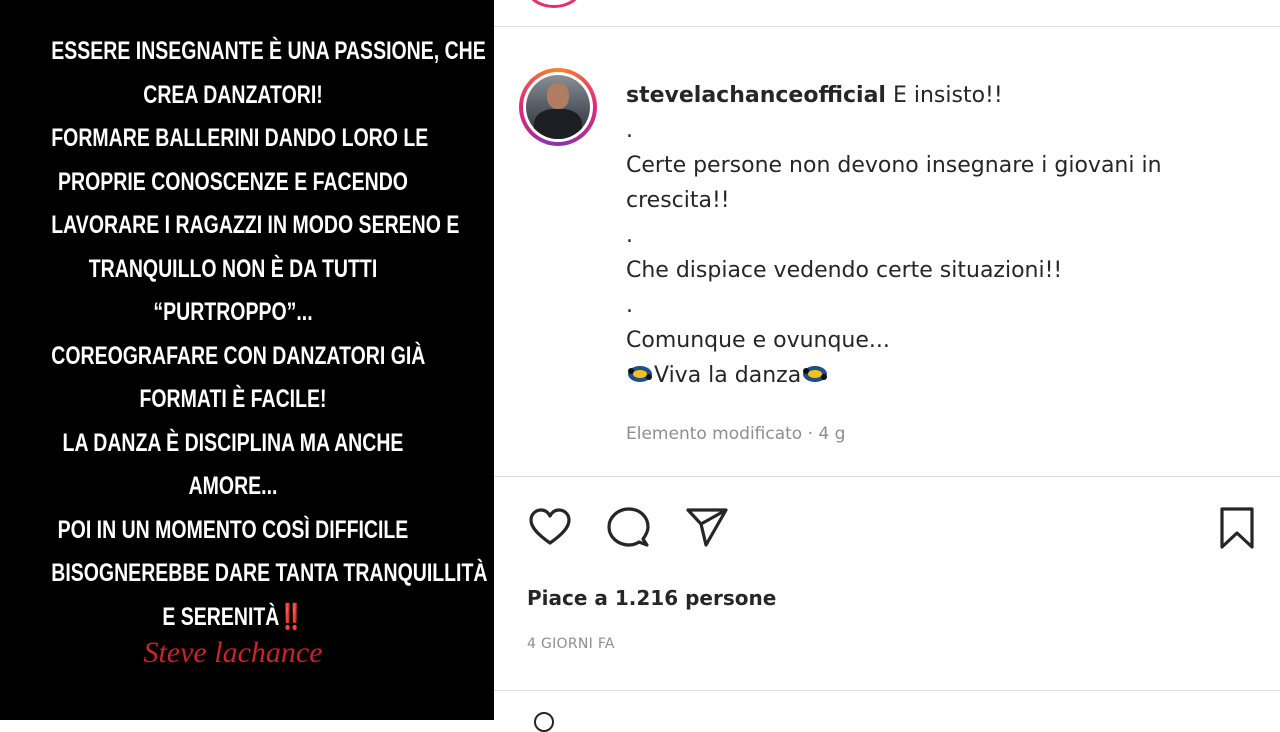  Describe the element at coordinates (550, 528) in the screenshot. I see `heart-icon` at that location.